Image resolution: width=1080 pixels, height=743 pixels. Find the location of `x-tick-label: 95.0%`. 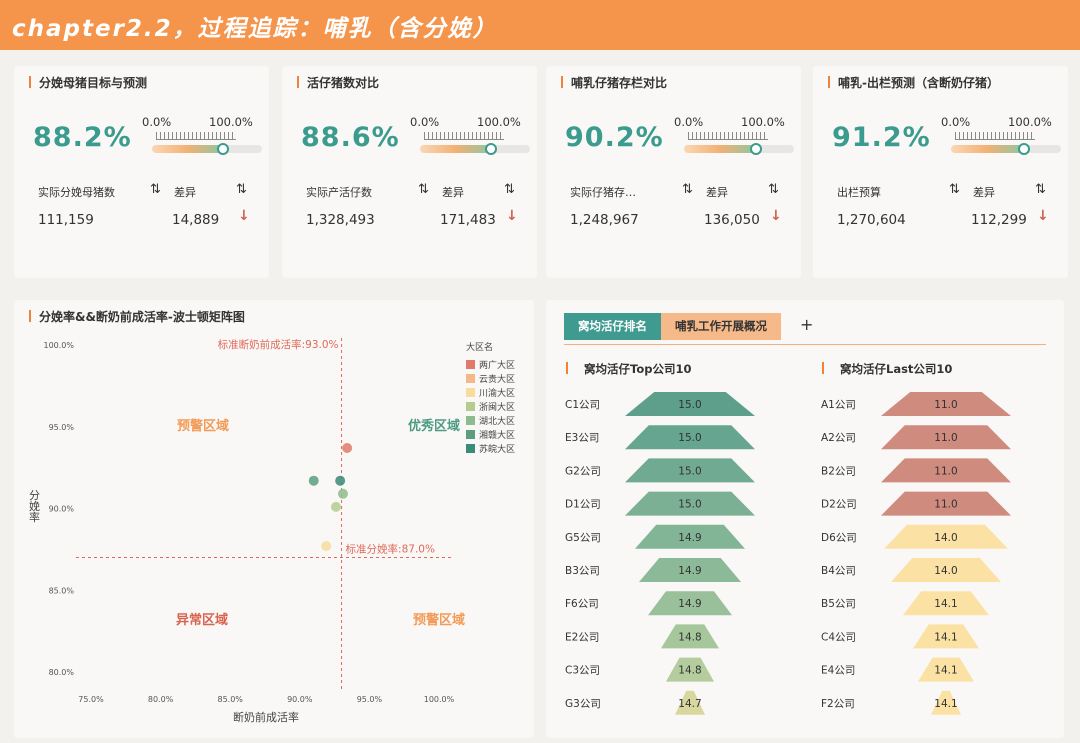

x-tick-label: 95.0% is located at coordinates (370, 699).